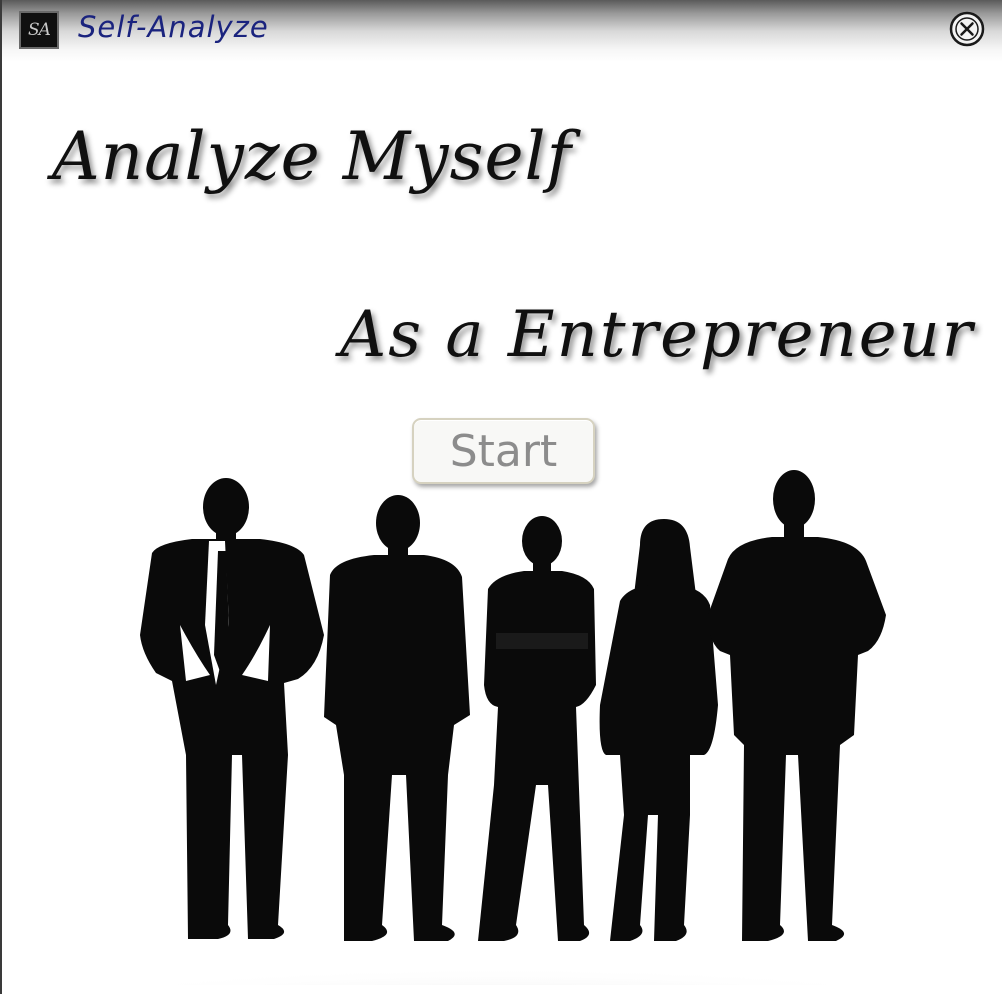 The width and height of the screenshot is (1002, 994). I want to click on page-title: Analyze Myself, so click(312, 156).